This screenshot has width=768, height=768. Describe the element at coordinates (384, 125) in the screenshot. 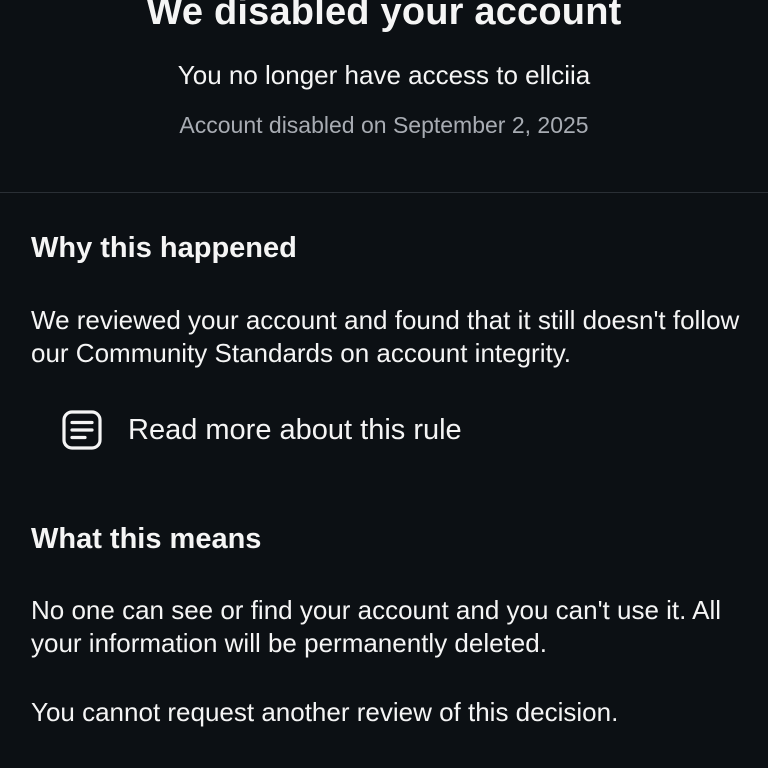

I see `disabled-date: Account disabled on September 2, 2025` at that location.